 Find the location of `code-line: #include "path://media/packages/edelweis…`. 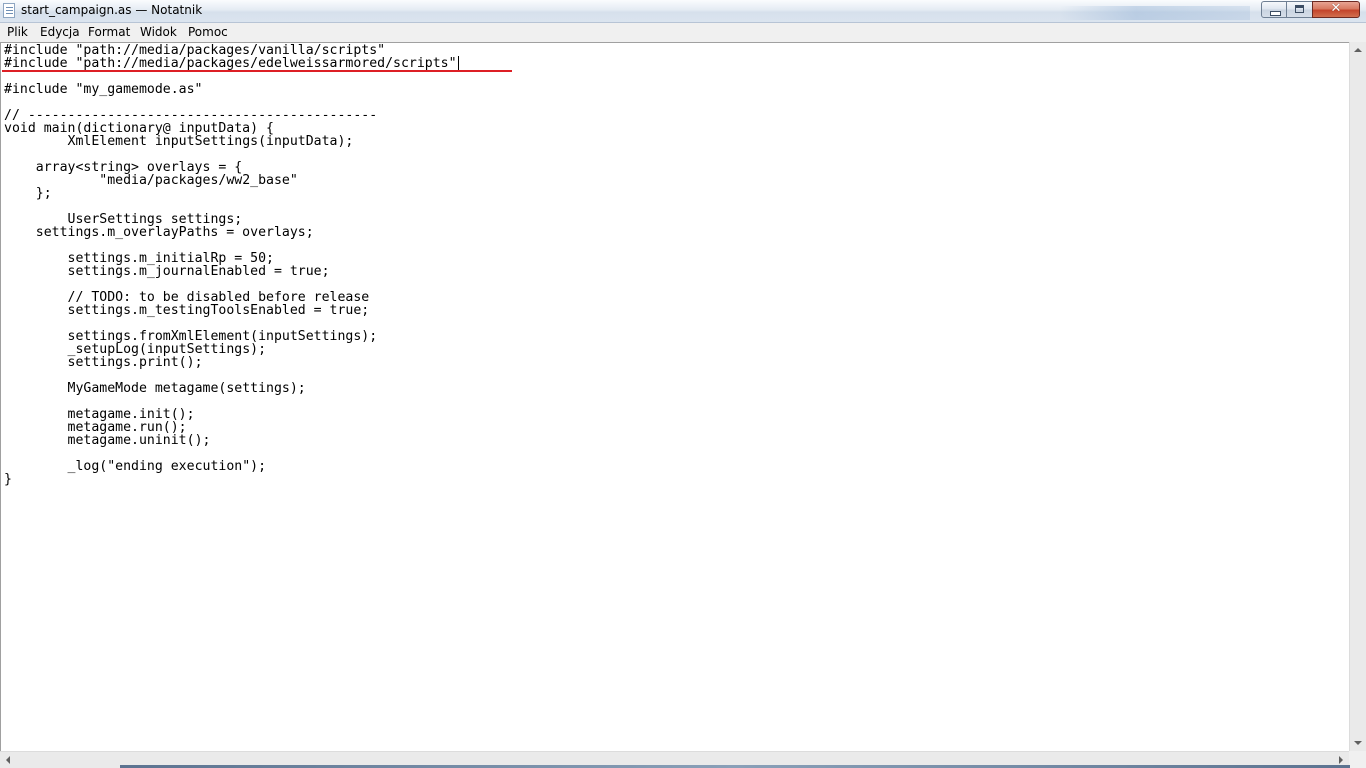

code-line: #include "path://media/packages/edelweis… is located at coordinates (230, 63).